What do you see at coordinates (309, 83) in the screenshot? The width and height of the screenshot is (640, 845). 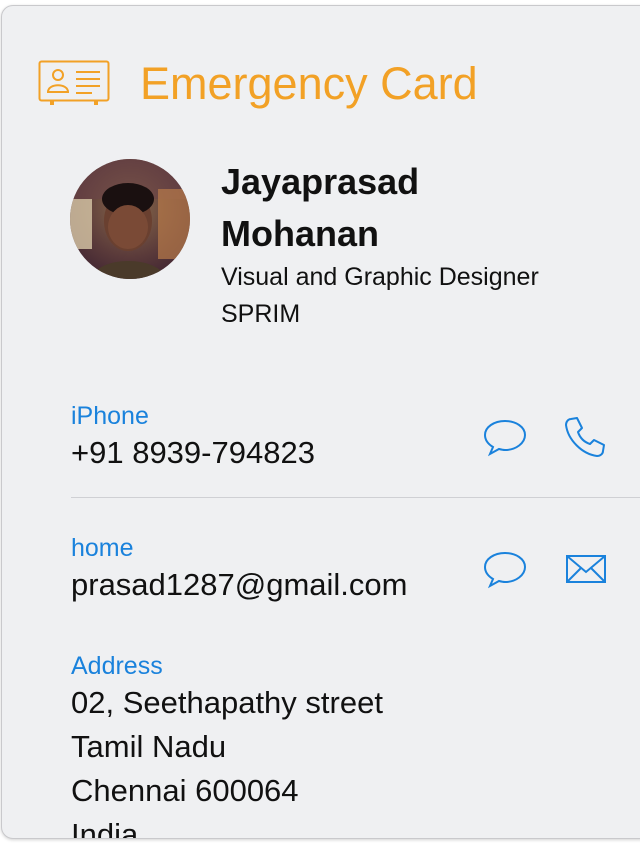 I see `card-title: Emergency Card` at bounding box center [309, 83].